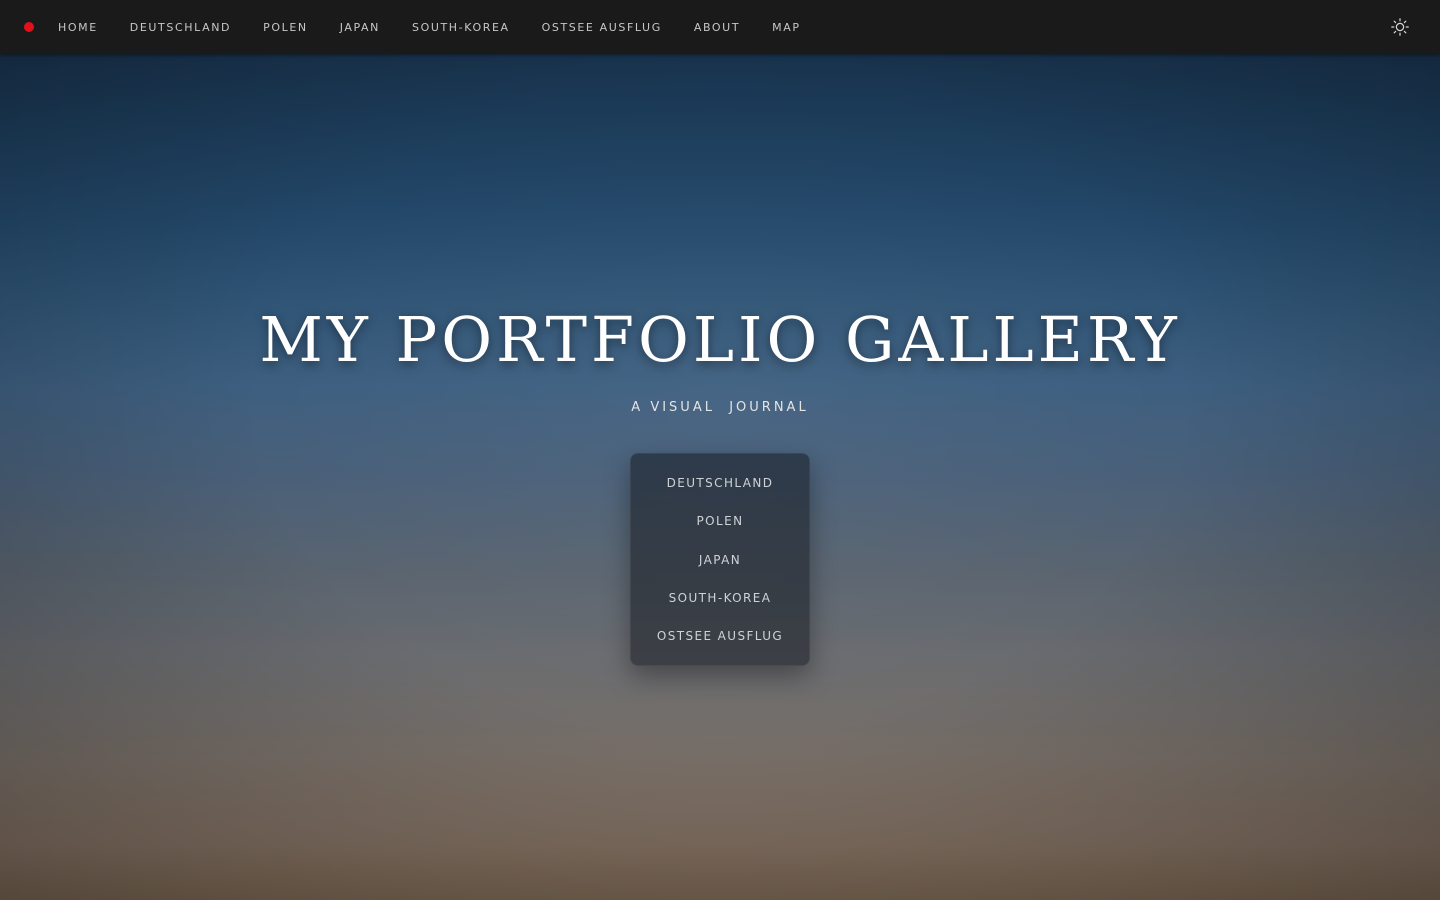 This screenshot has width=1440, height=900. I want to click on nav-japan-link: JAPAN, so click(360, 27).